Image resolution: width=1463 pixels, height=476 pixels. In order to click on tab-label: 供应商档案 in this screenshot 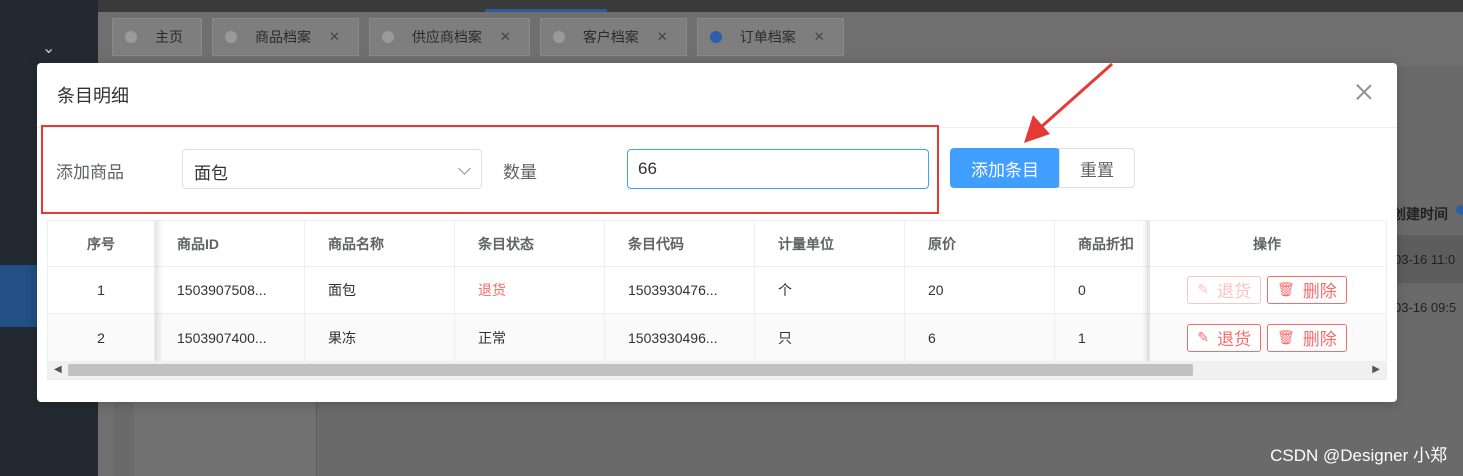, I will do `click(446, 37)`.